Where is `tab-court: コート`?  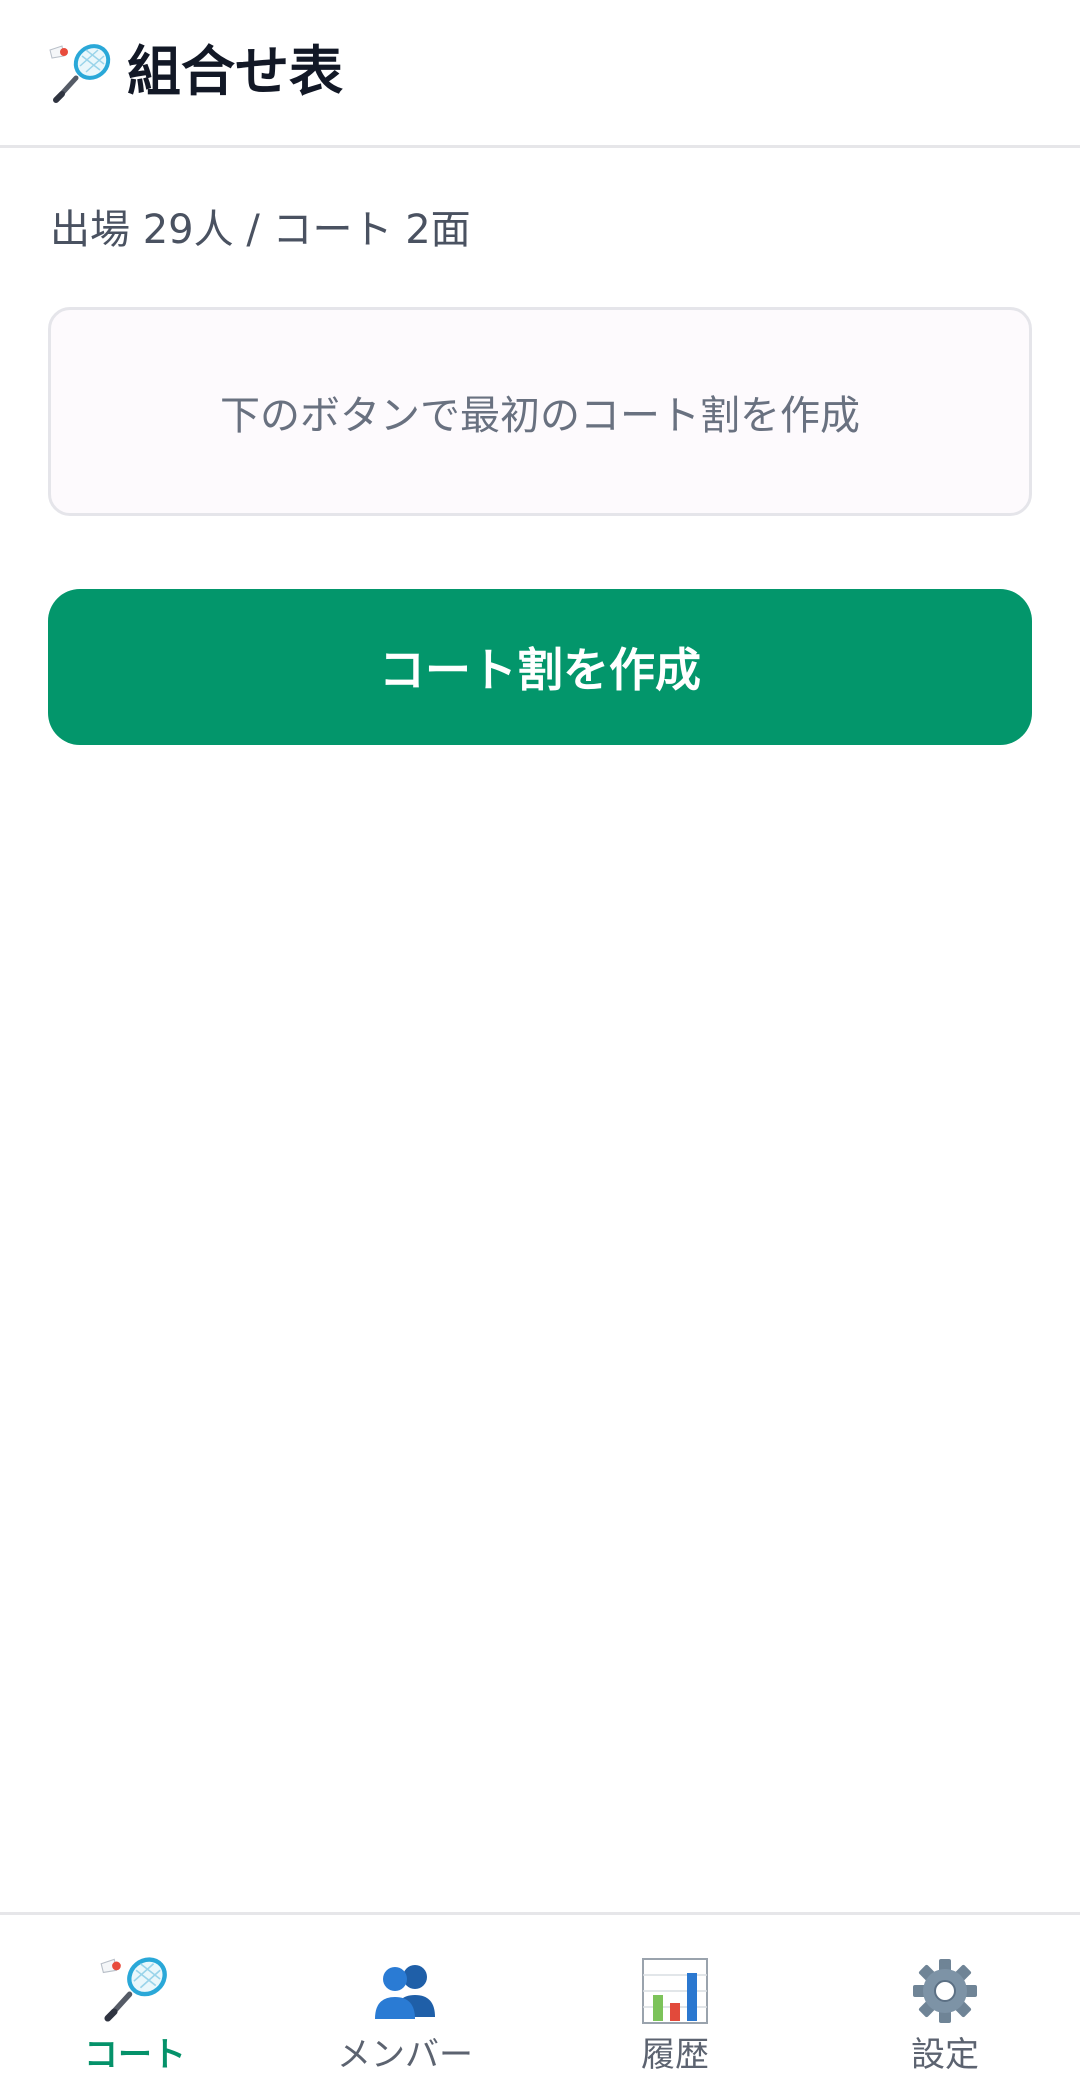 tab-court: コート is located at coordinates (135, 2005).